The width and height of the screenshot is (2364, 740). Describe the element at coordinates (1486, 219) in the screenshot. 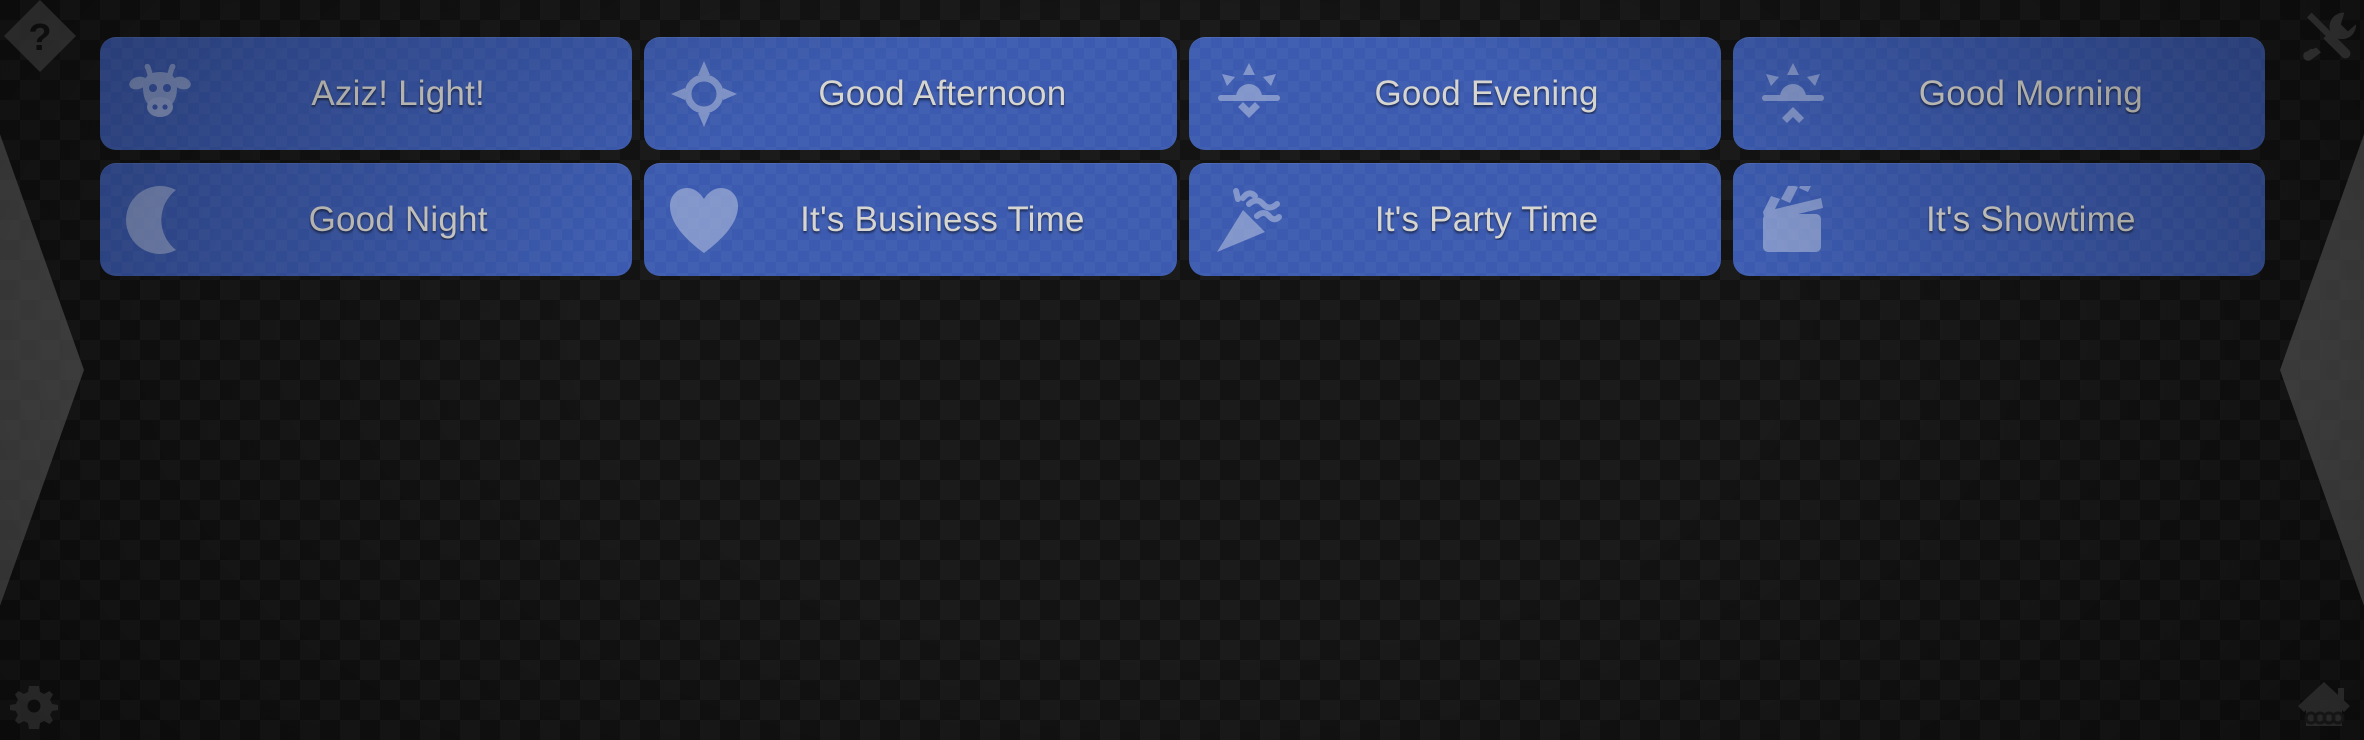

I see `scene-button-label: It's Party Time` at that location.